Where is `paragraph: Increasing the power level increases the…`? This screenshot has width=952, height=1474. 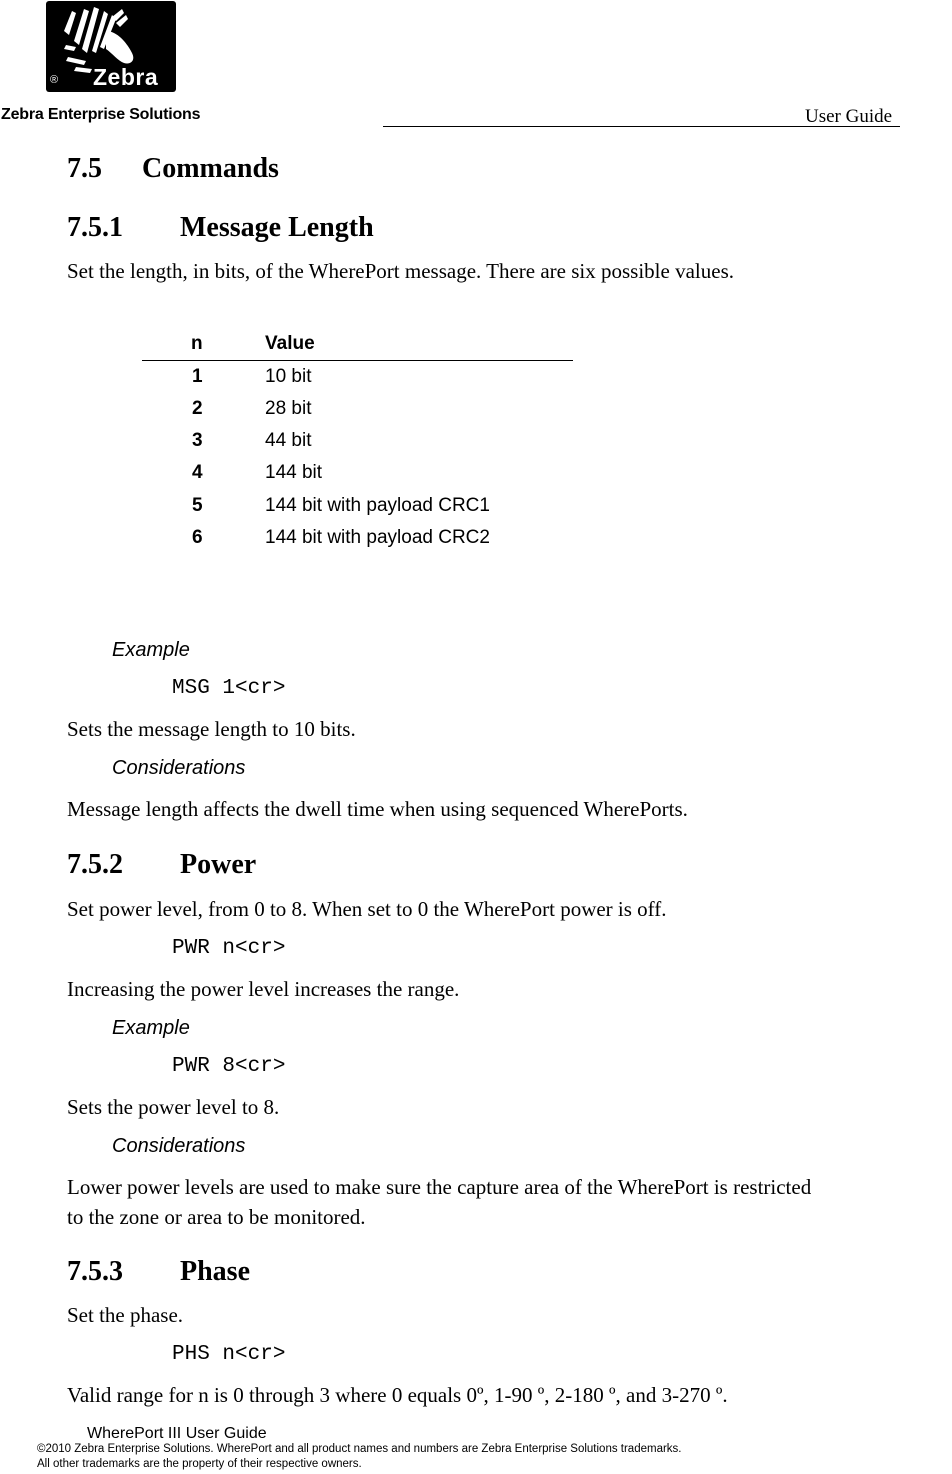
paragraph: Increasing the power level increases the… is located at coordinates (263, 989).